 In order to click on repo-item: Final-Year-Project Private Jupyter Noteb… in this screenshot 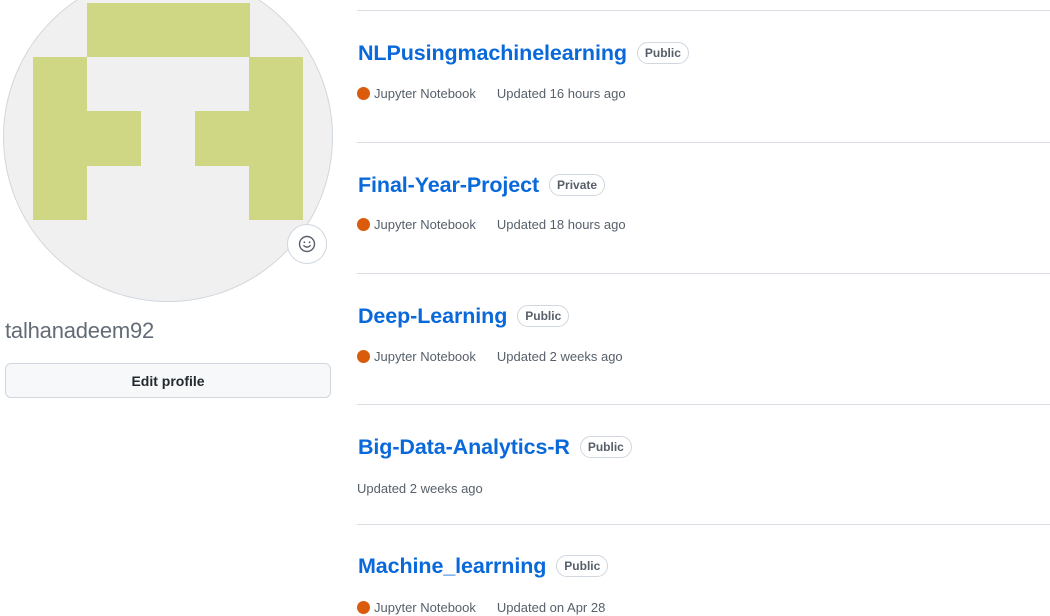, I will do `click(703, 208)`.